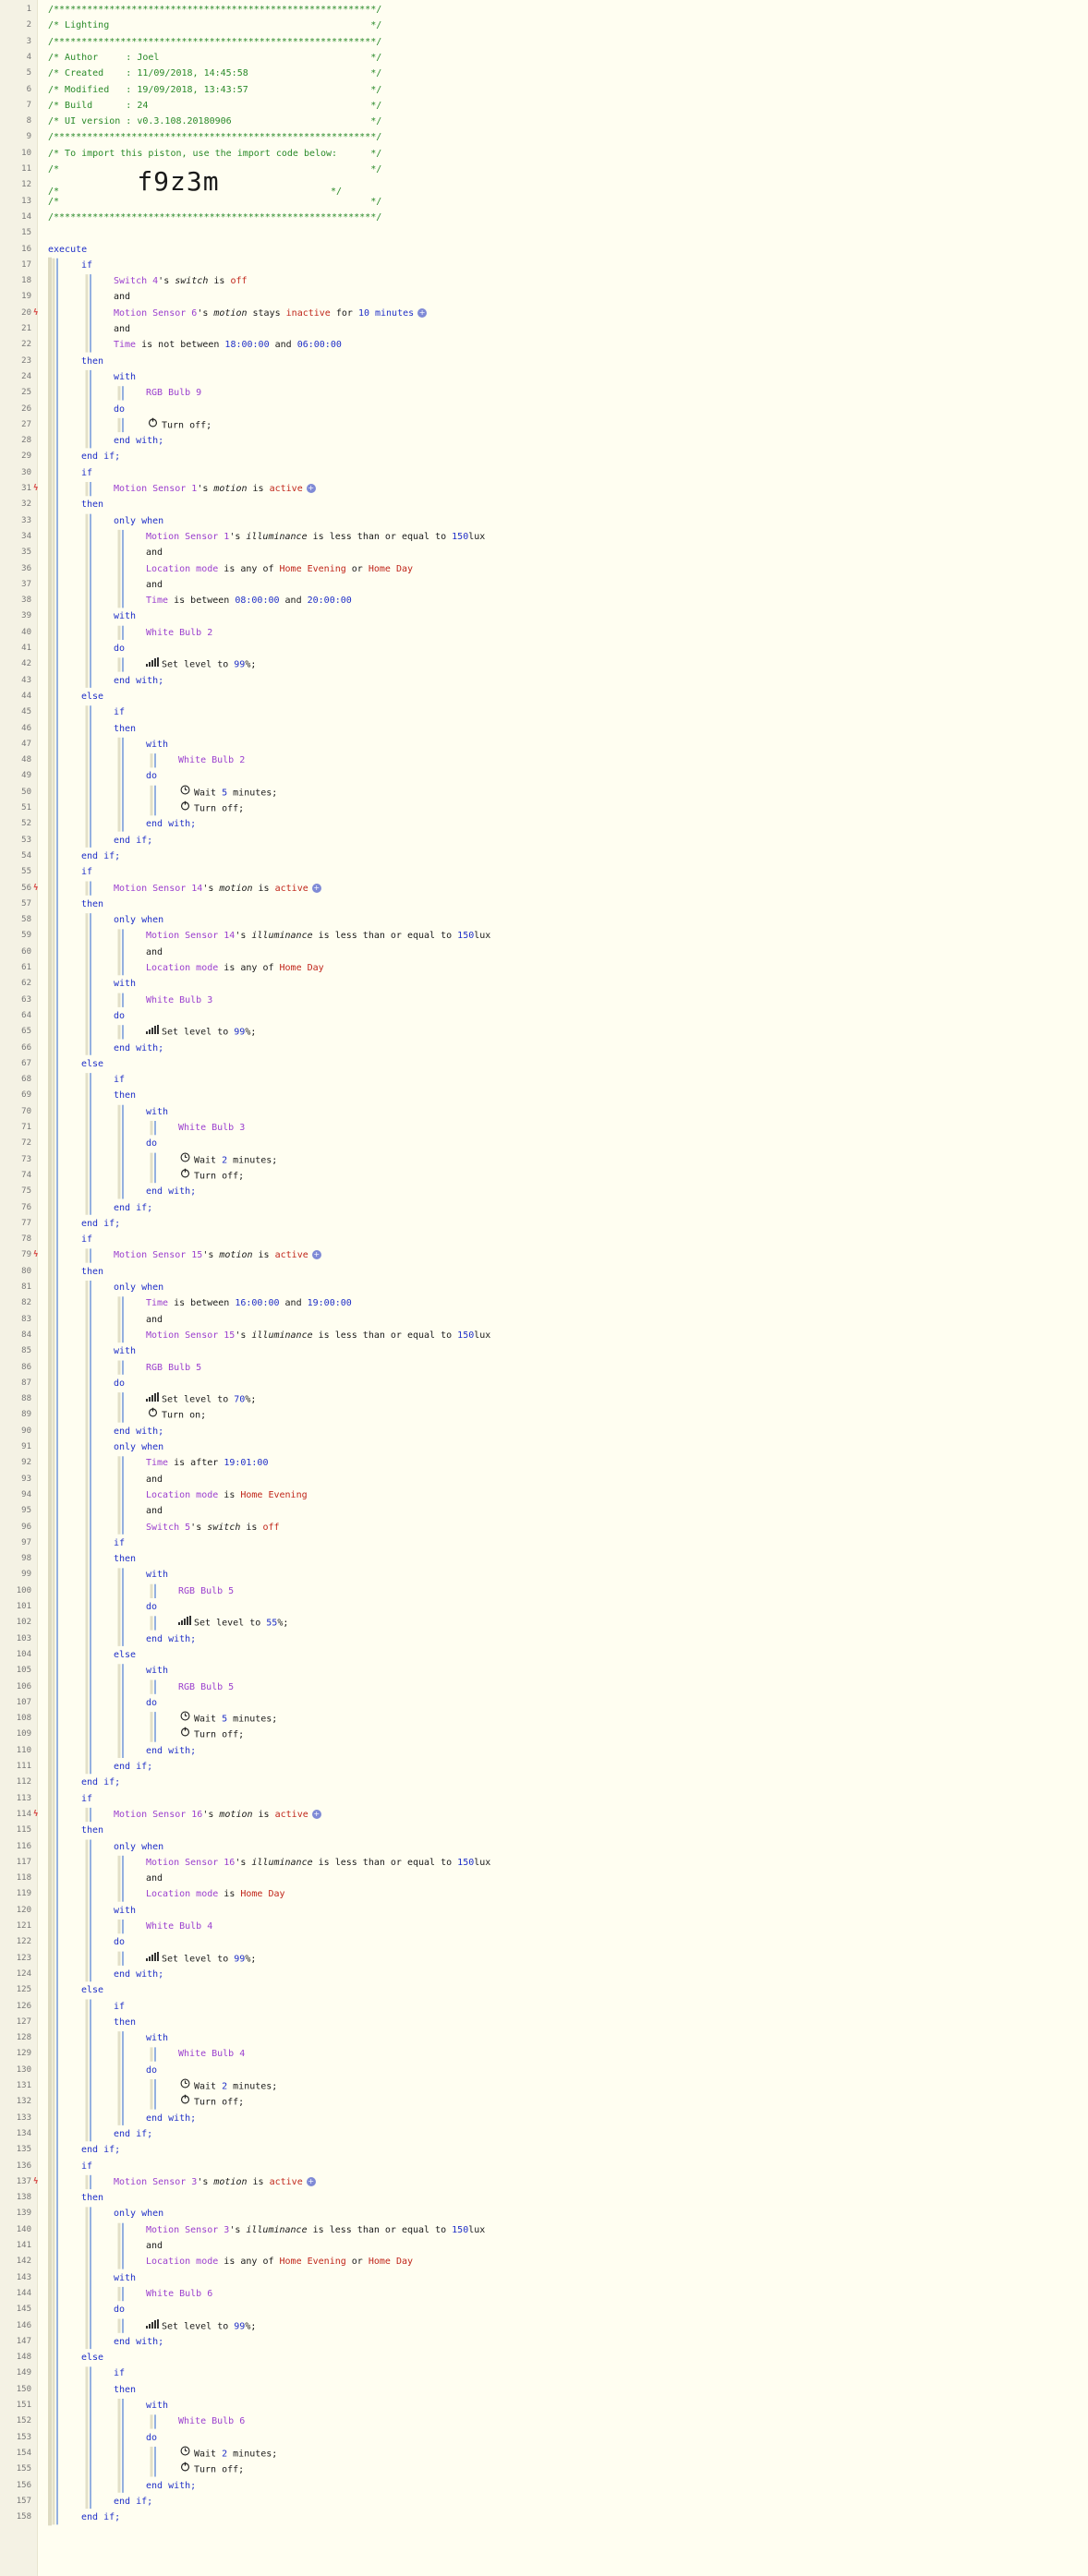  I want to click on statement: Location mode is any of Home Day, so click(235, 968).